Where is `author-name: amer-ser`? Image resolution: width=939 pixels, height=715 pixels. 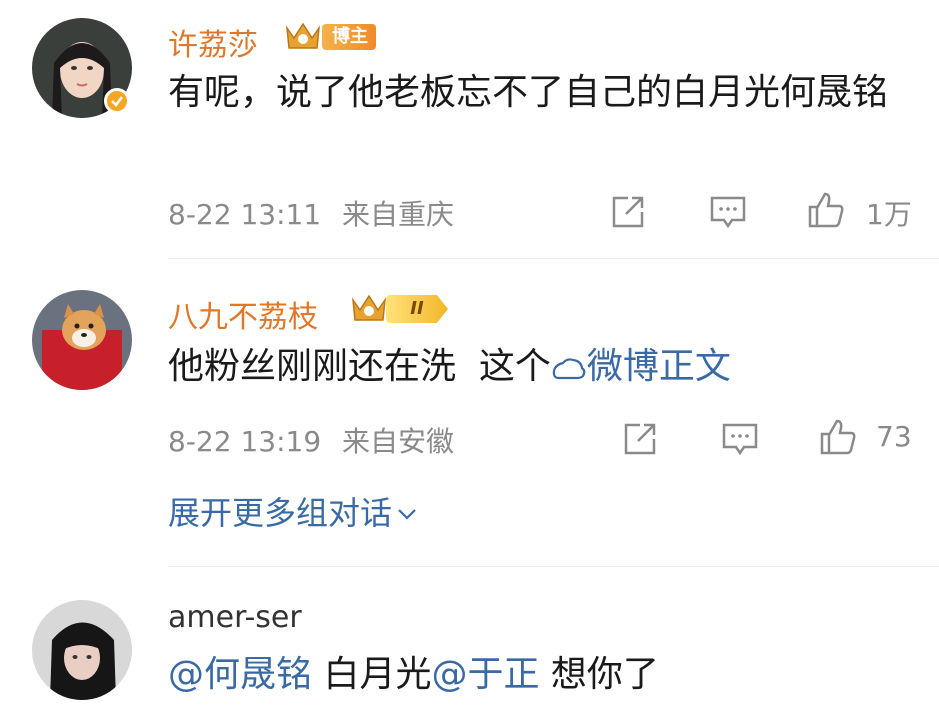 author-name: amer-ser is located at coordinates (235, 617).